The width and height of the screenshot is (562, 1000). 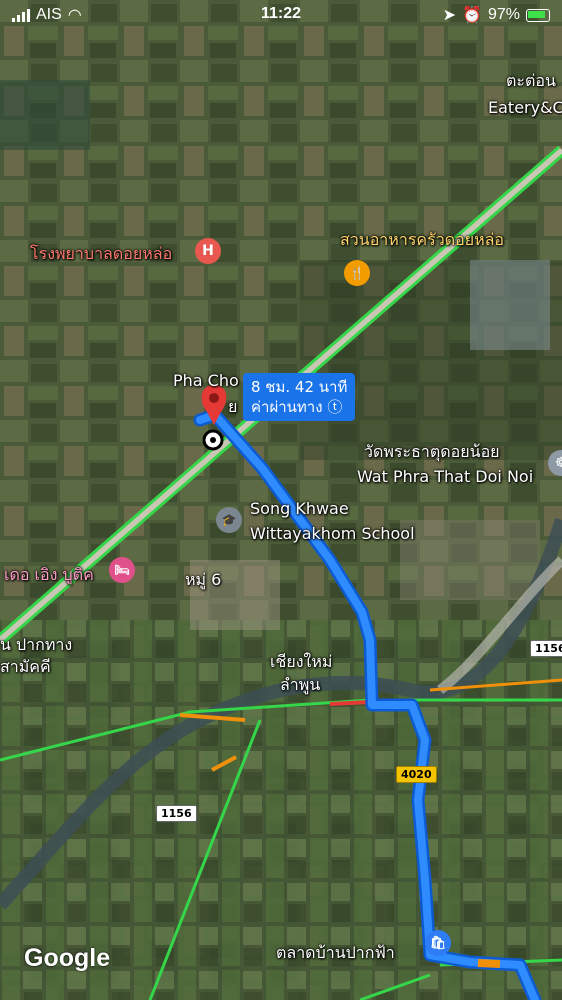 I want to click on battery-icon, so click(x=538, y=15).